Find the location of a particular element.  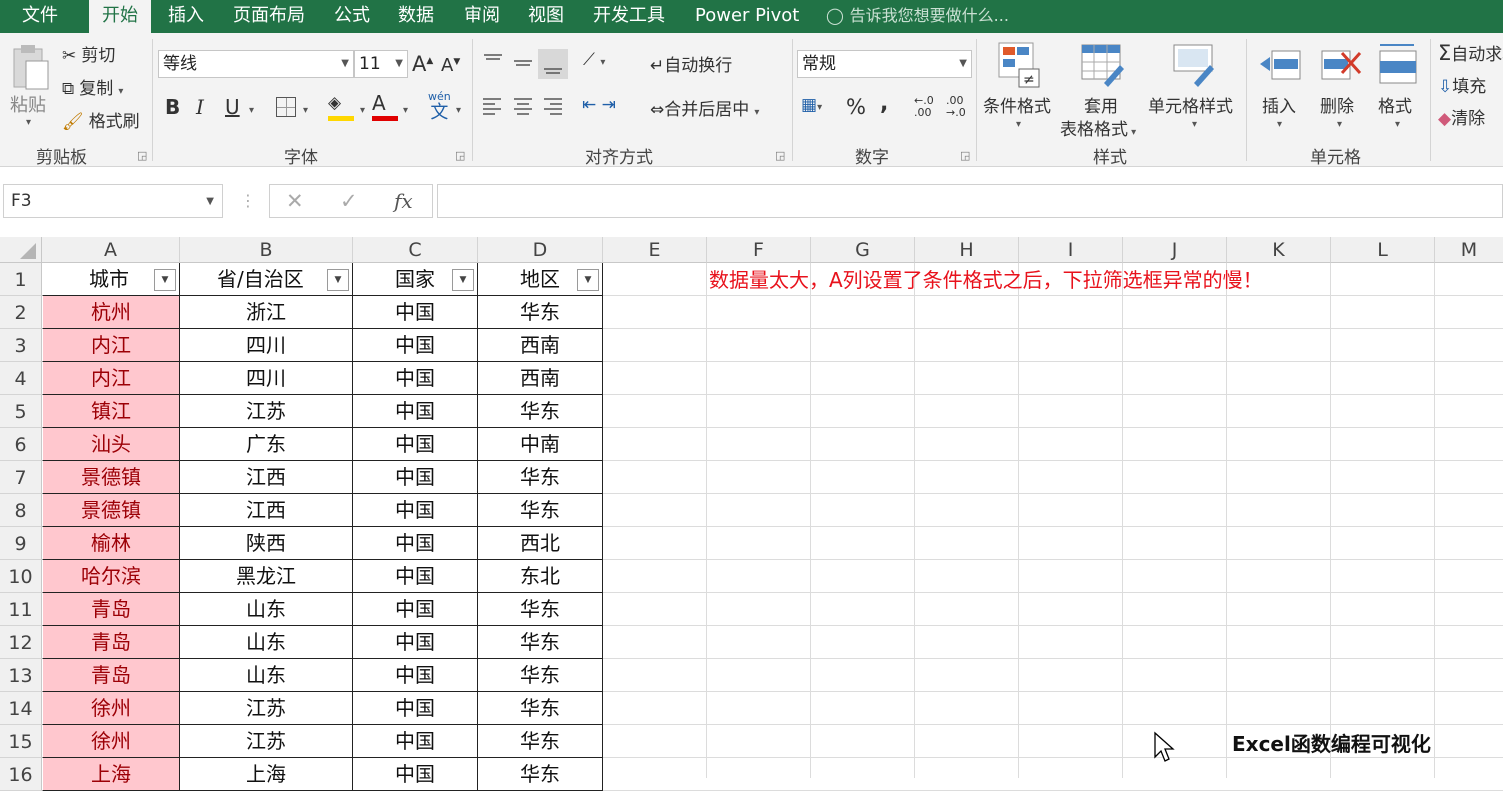

data-cell: 上海 is located at coordinates (266, 774).